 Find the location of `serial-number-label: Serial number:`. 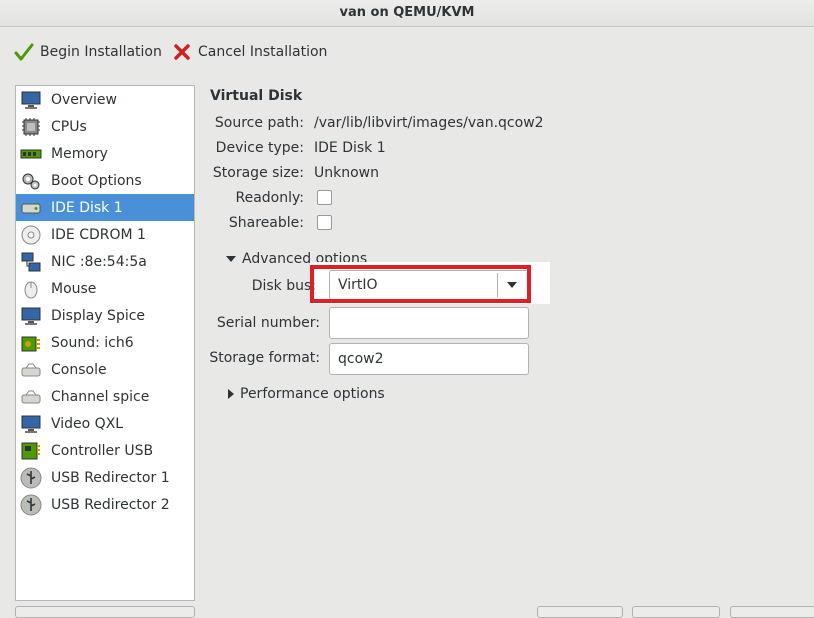

serial-number-label: Serial number: is located at coordinates (268, 323).